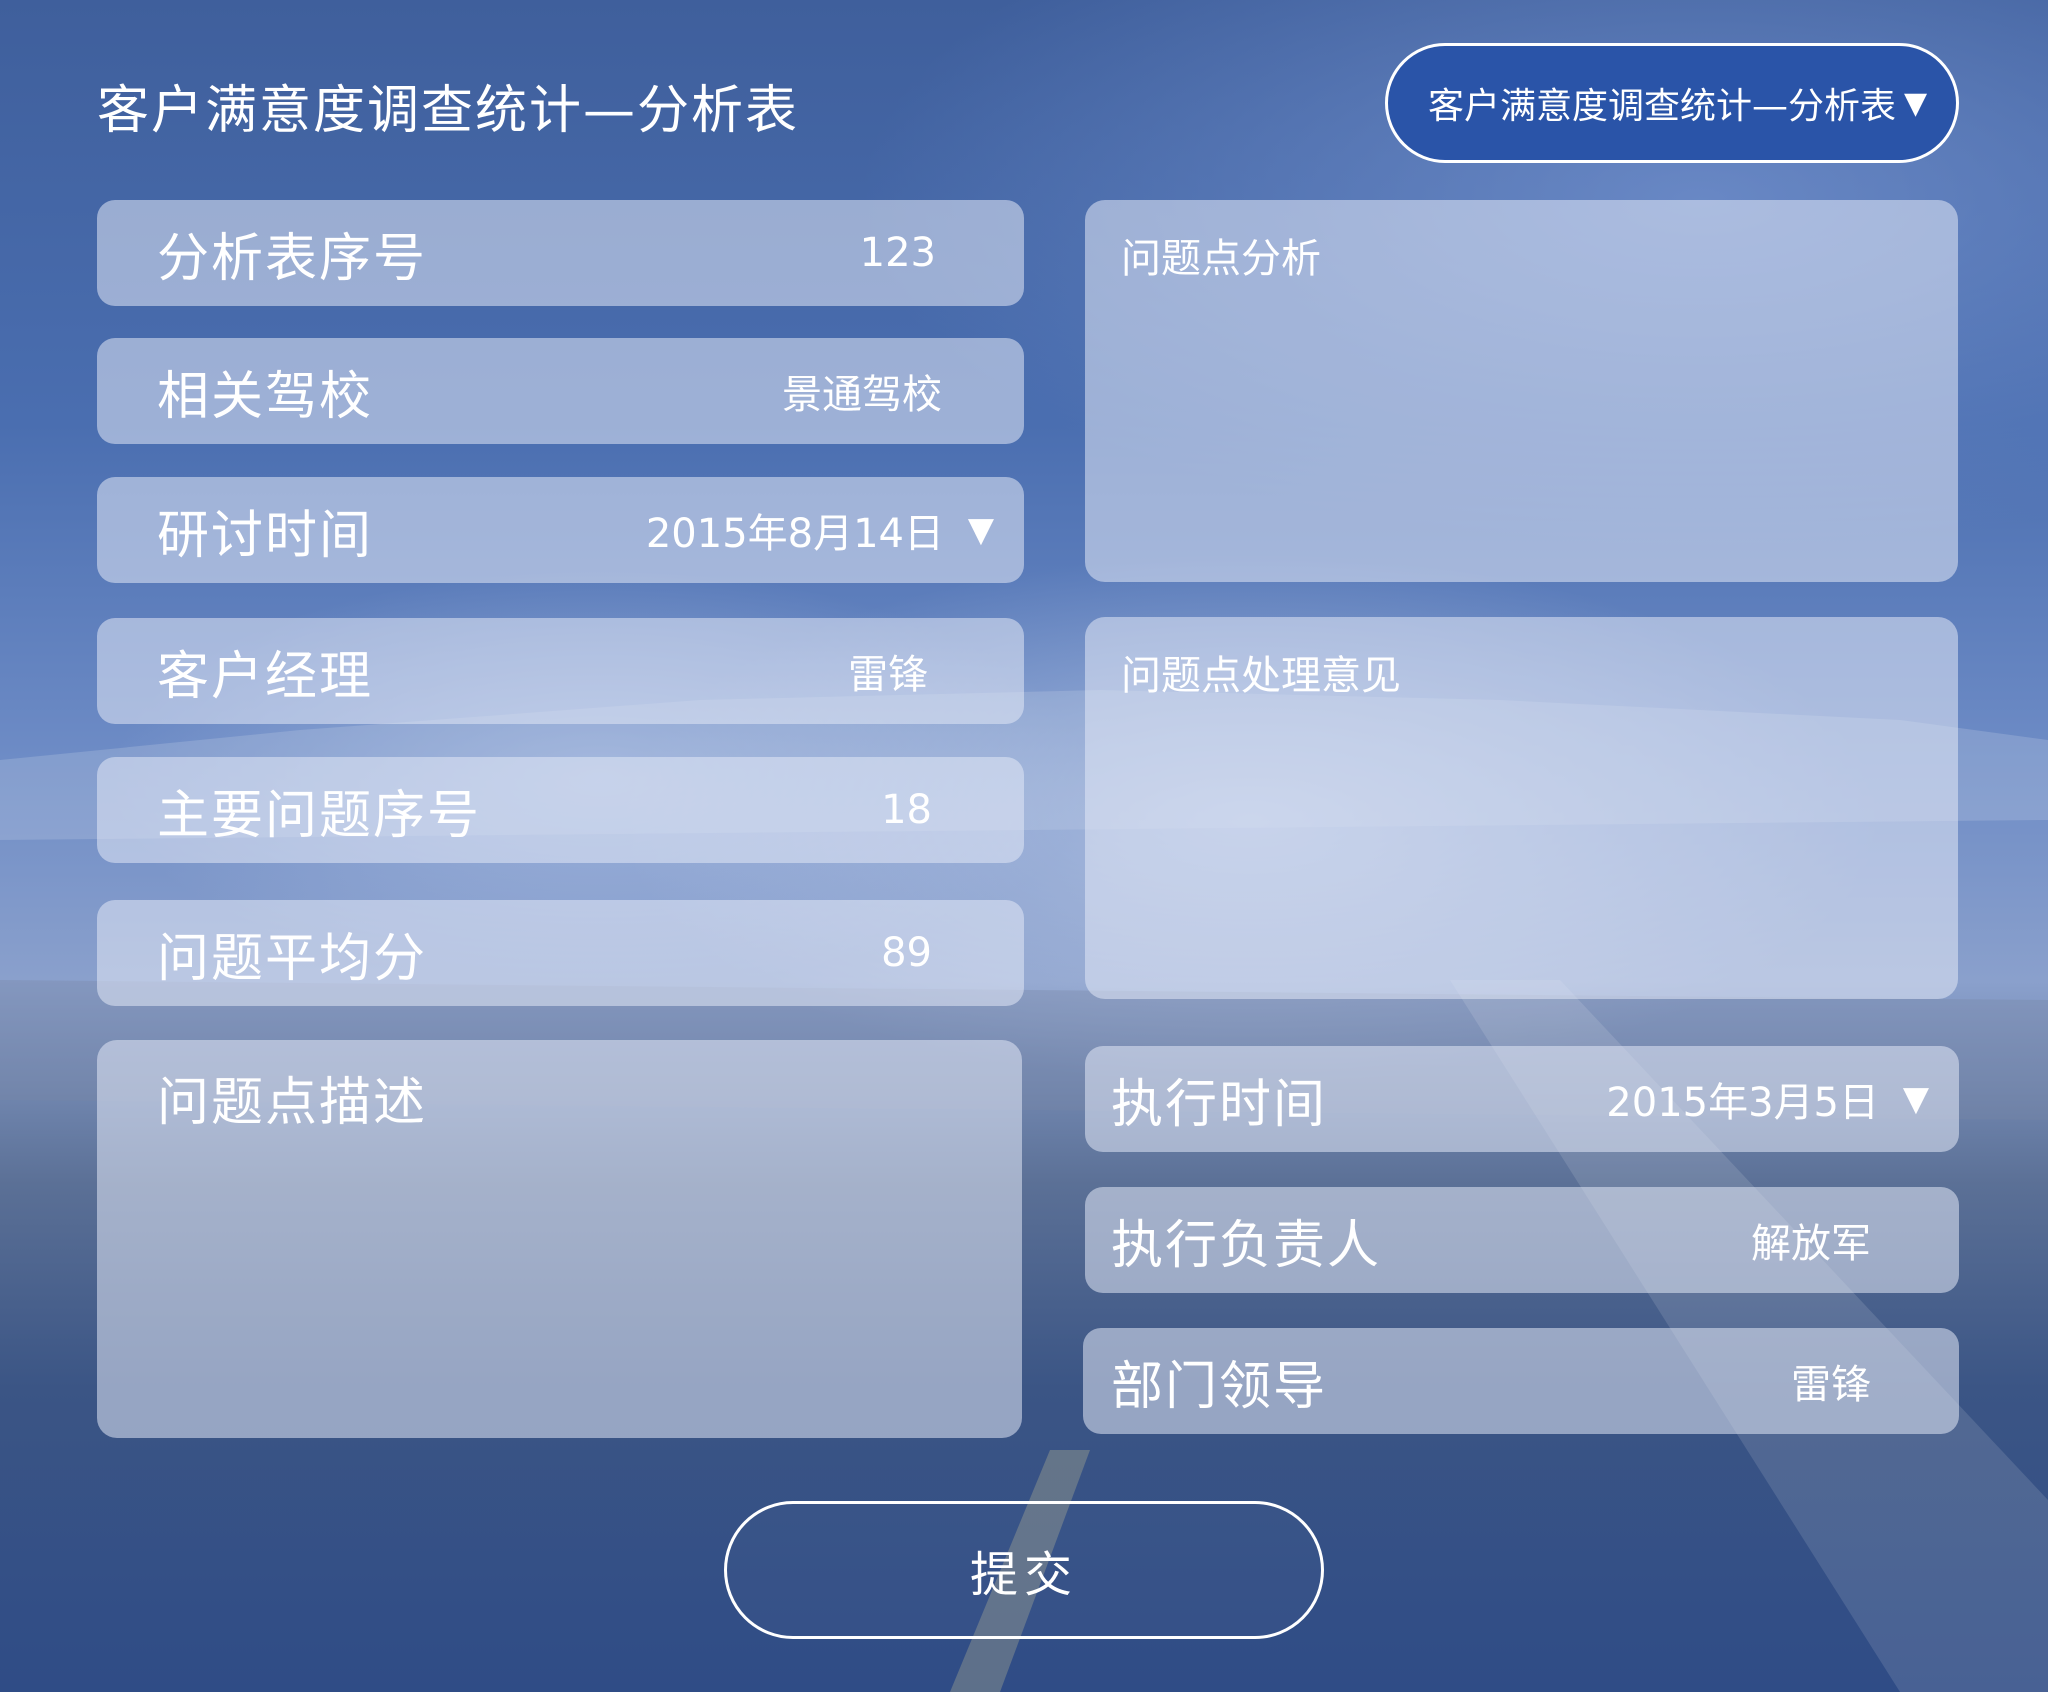  I want to click on field-execution-date: 执行时间 2015年3月5日 ▼, so click(1522, 1099).